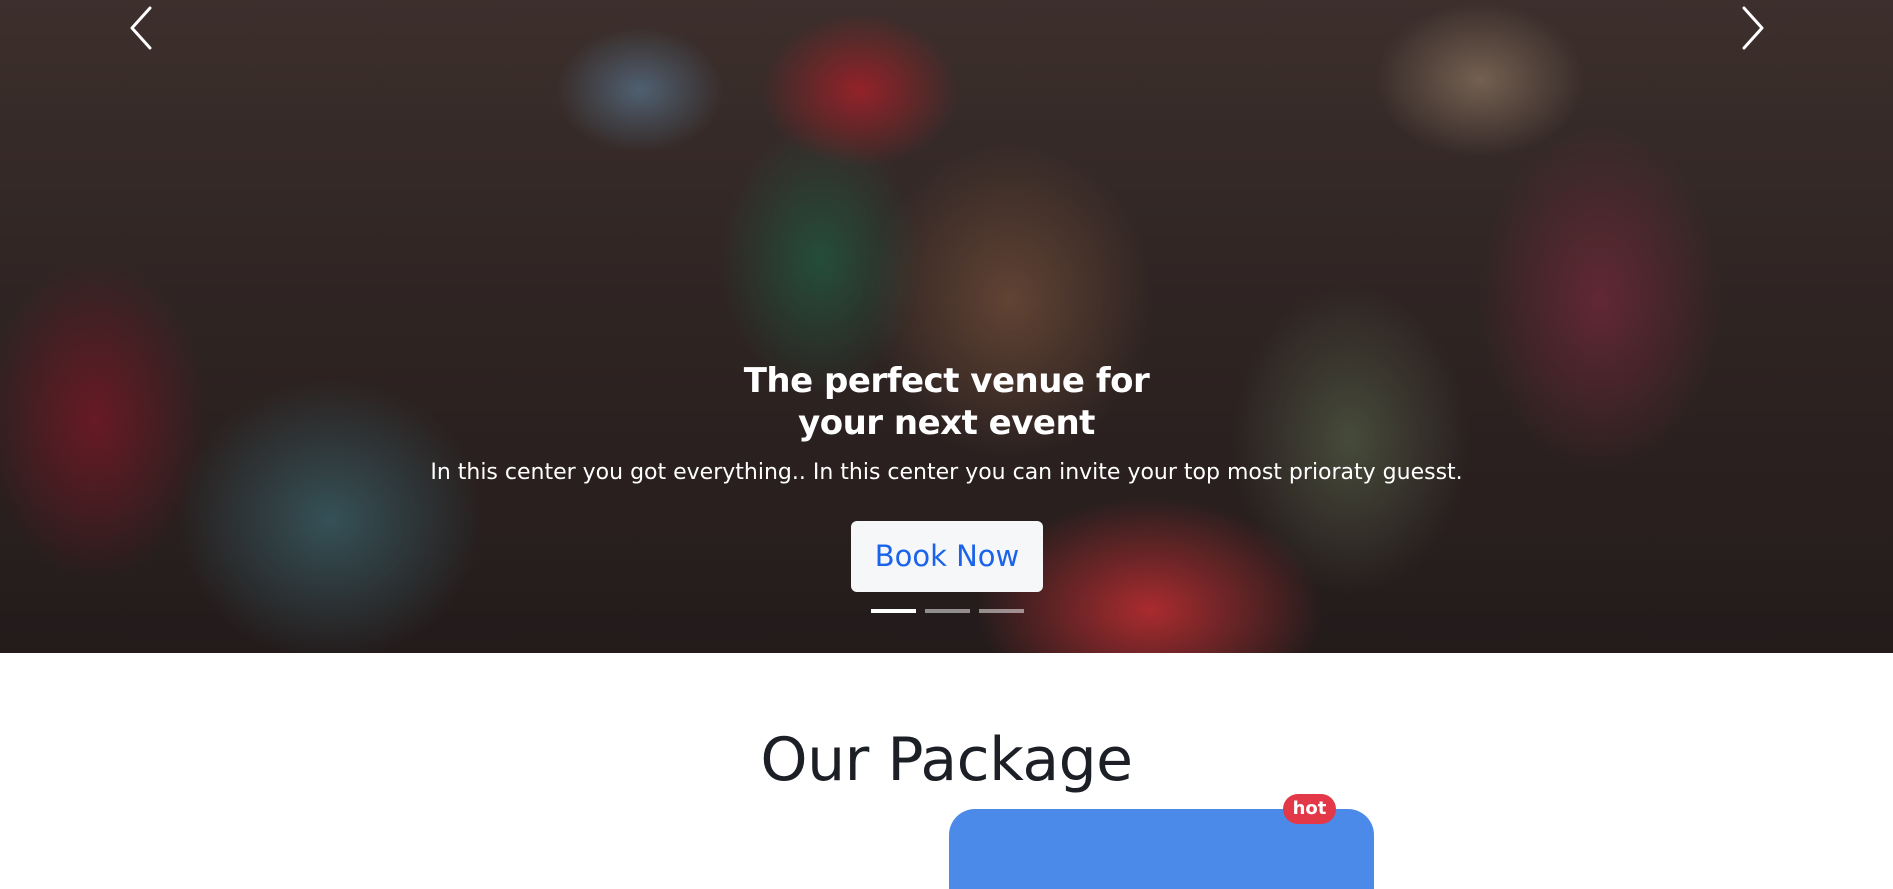 The height and width of the screenshot is (889, 1893). I want to click on carousel-indicators, so click(947, 611).